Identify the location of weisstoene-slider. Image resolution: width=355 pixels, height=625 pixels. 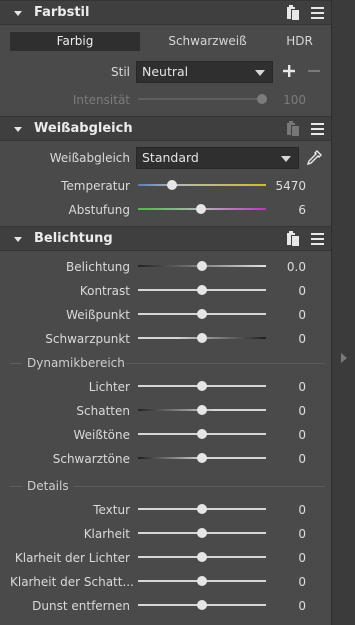
(202, 434).